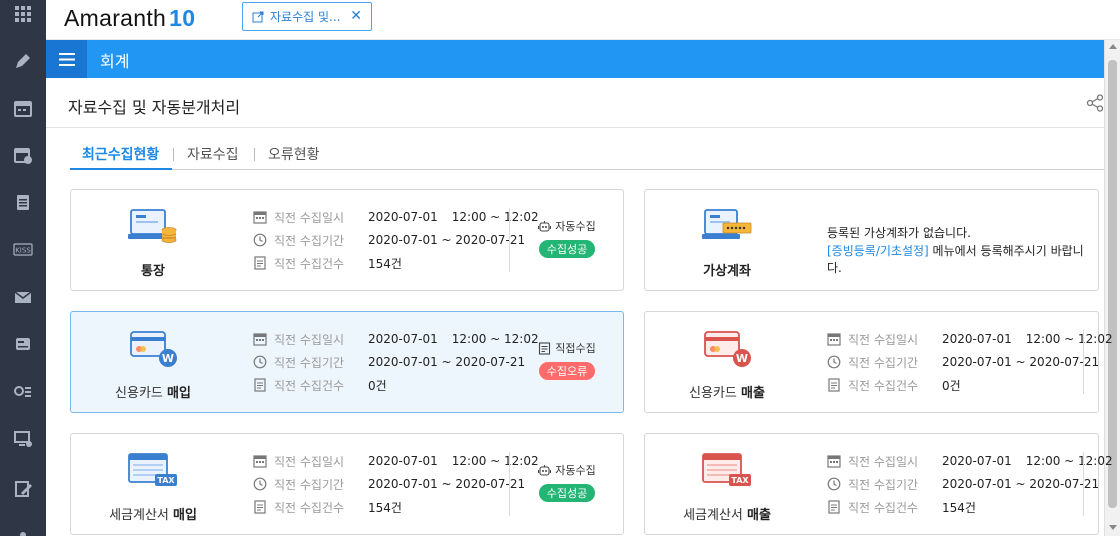 Image resolution: width=1120 pixels, height=536 pixels. What do you see at coordinates (567, 360) in the screenshot?
I see `collect-status: 직접수집 수집오류` at bounding box center [567, 360].